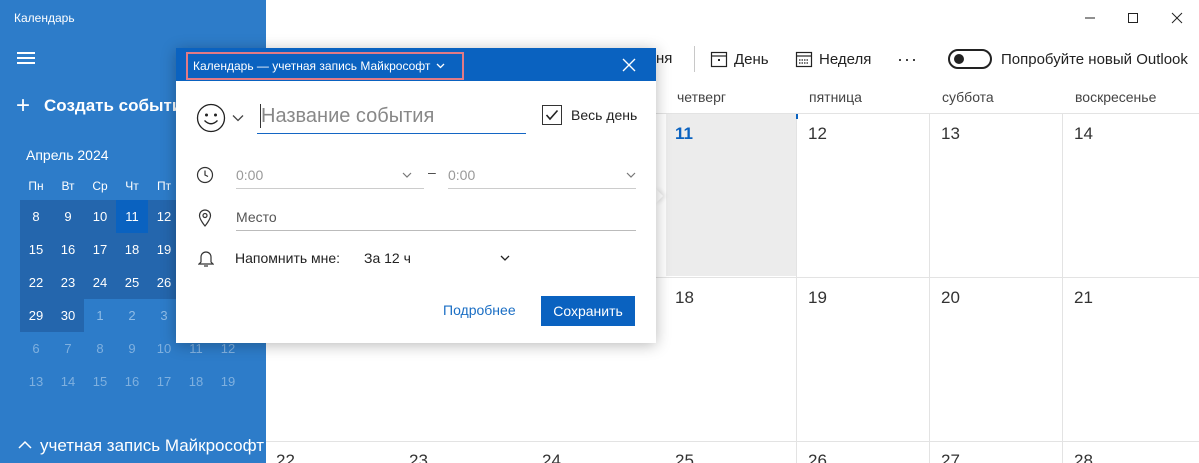  What do you see at coordinates (26, 58) in the screenshot?
I see `hamburger-menu-icon` at bounding box center [26, 58].